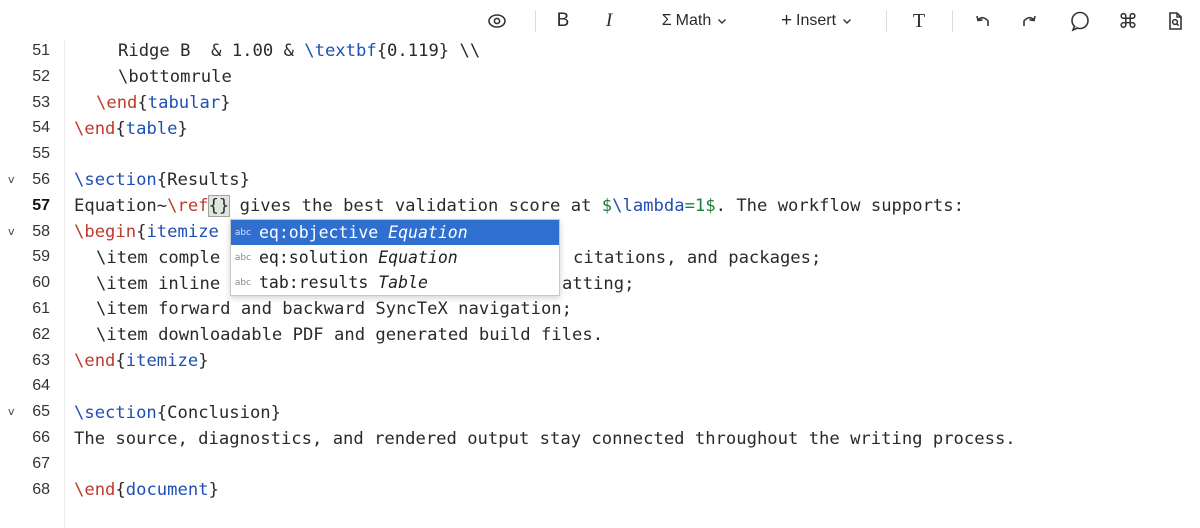 Image resolution: width=1200 pixels, height=528 pixels. What do you see at coordinates (162, 180) in the screenshot?
I see `code-line-56: \section{Results}` at bounding box center [162, 180].